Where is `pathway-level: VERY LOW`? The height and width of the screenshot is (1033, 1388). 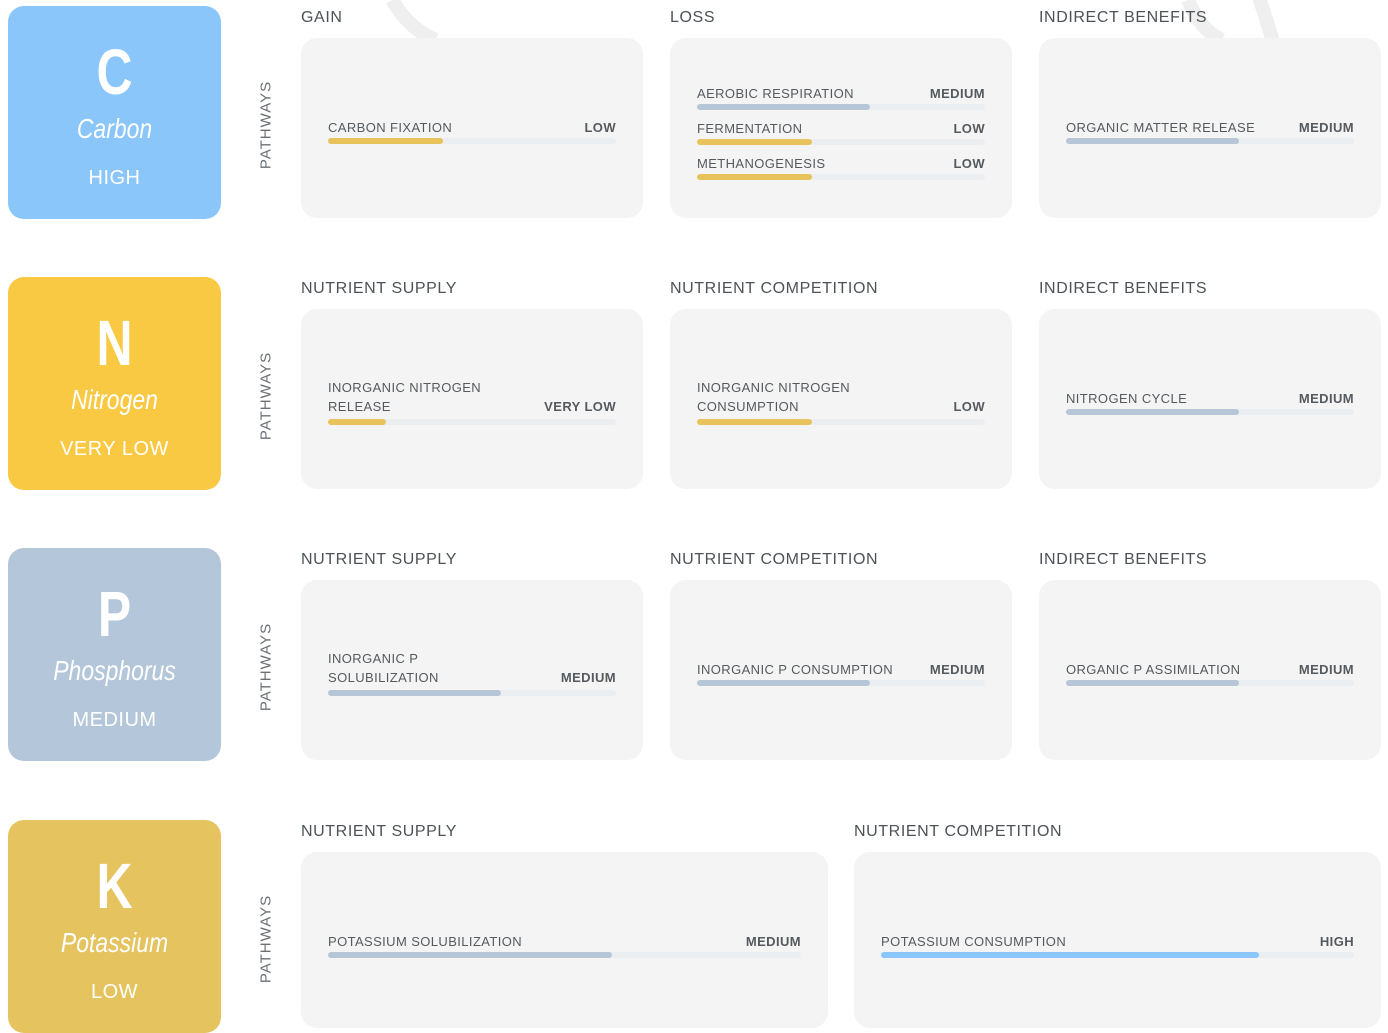
pathway-level: VERY LOW is located at coordinates (580, 406).